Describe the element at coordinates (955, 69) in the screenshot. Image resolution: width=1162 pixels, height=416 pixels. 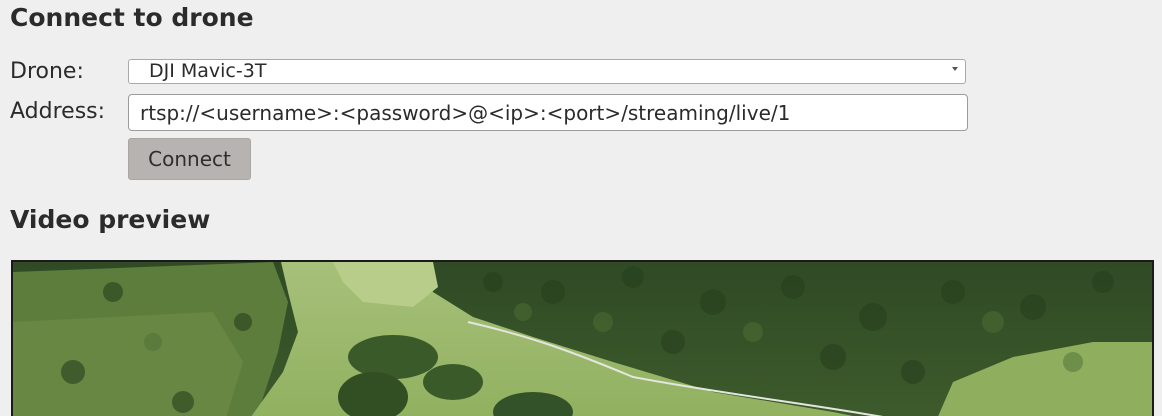
I see `chevron-down-icon` at that location.